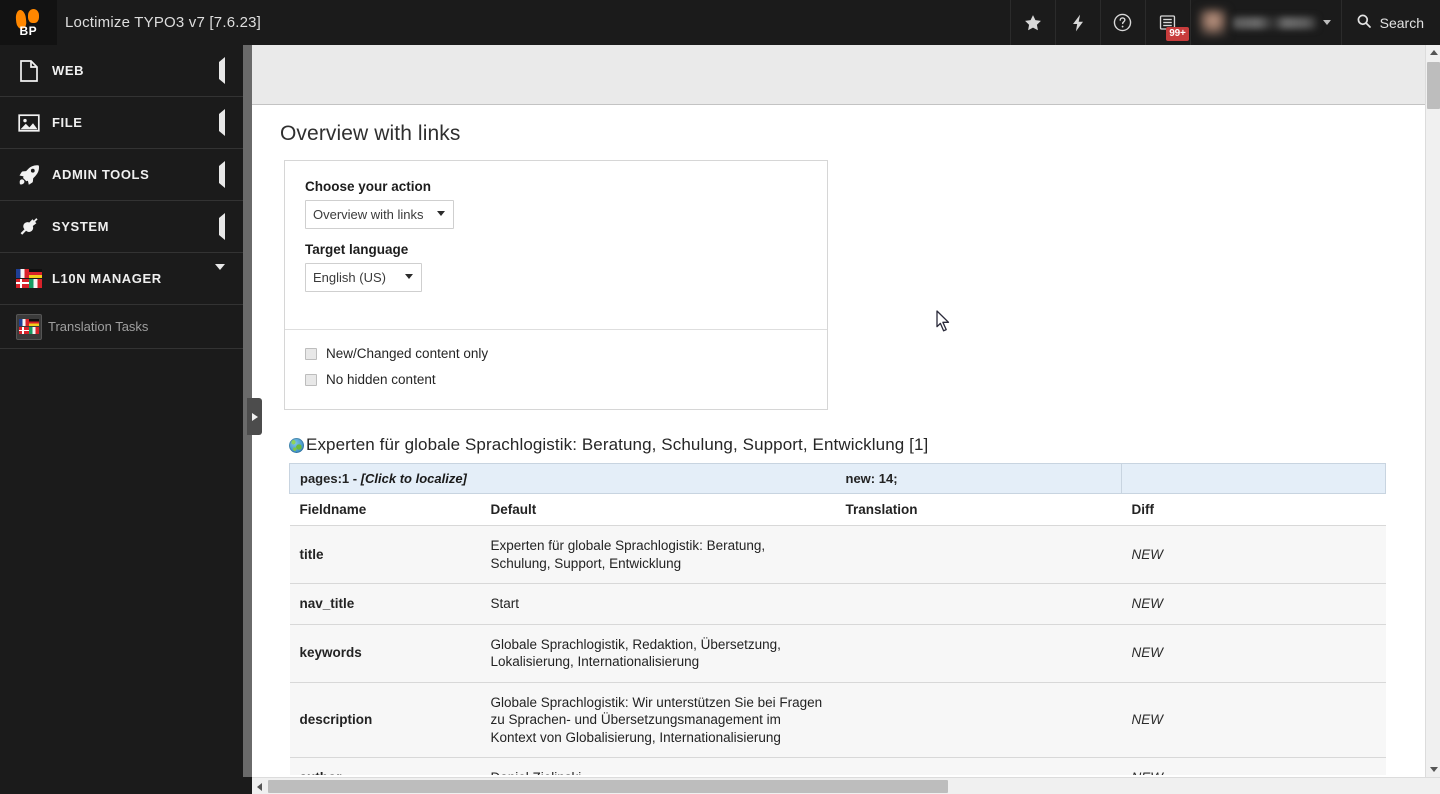  What do you see at coordinates (658, 604) in the screenshot?
I see `cell-default: Start` at bounding box center [658, 604].